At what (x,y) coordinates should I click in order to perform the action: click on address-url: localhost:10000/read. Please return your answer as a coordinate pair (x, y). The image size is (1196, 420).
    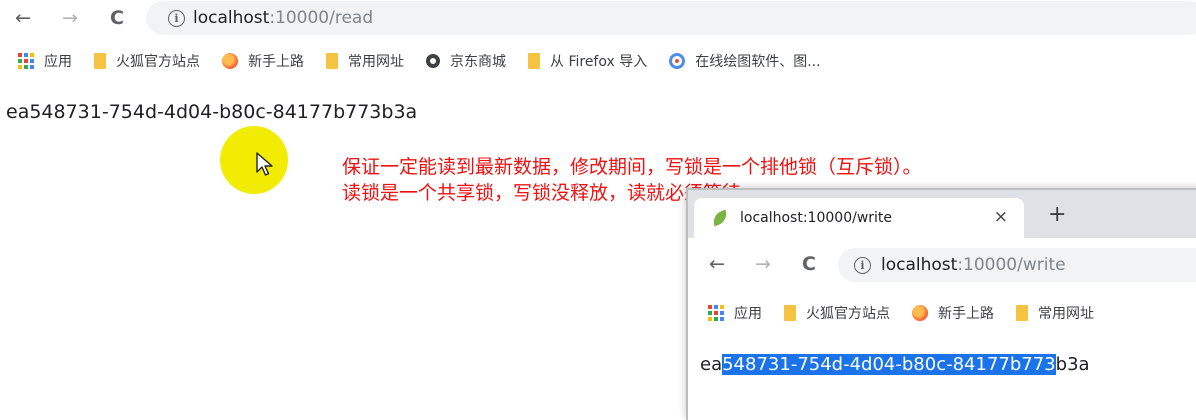
    Looking at the image, I should click on (283, 18).